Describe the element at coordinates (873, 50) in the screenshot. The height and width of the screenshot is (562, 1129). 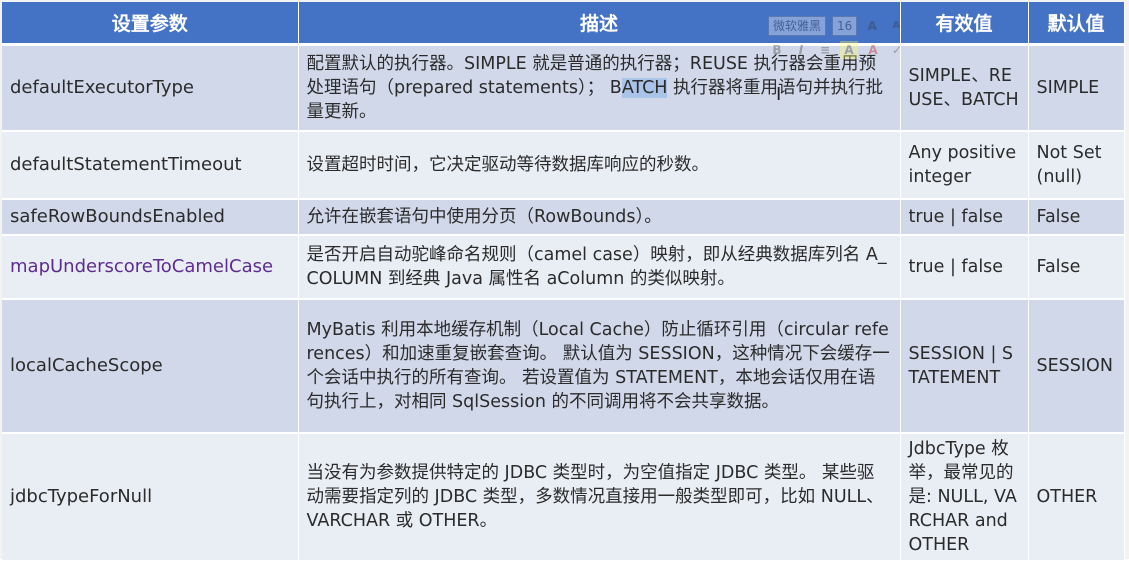
I see `font-color-icon: A` at that location.